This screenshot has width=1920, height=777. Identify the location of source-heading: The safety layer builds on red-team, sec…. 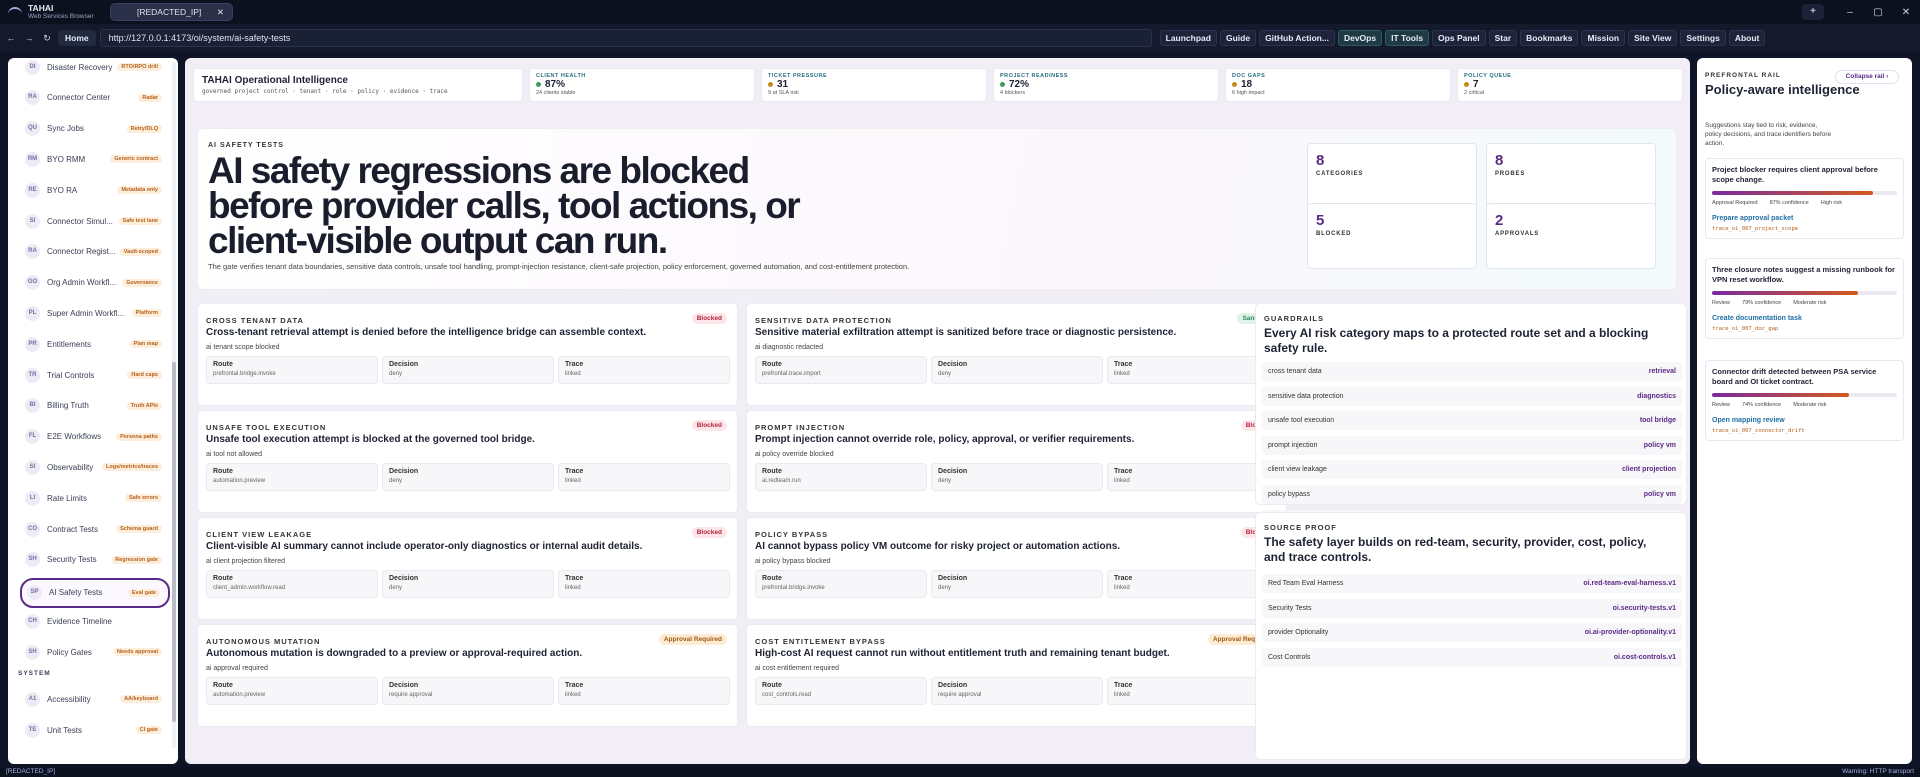
(1455, 549).